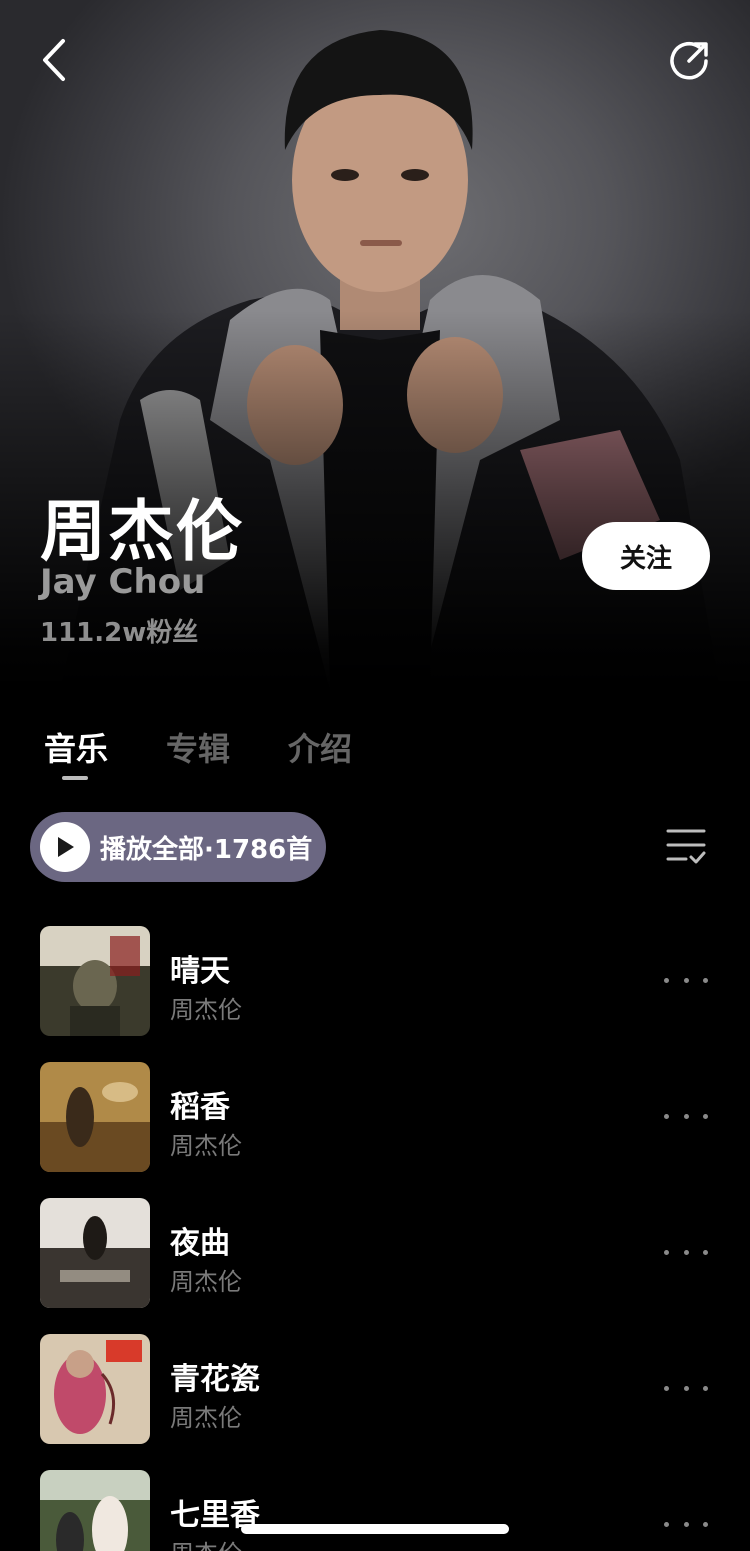 The height and width of the screenshot is (1551, 750). I want to click on song-title: 青花瓷, so click(215, 1379).